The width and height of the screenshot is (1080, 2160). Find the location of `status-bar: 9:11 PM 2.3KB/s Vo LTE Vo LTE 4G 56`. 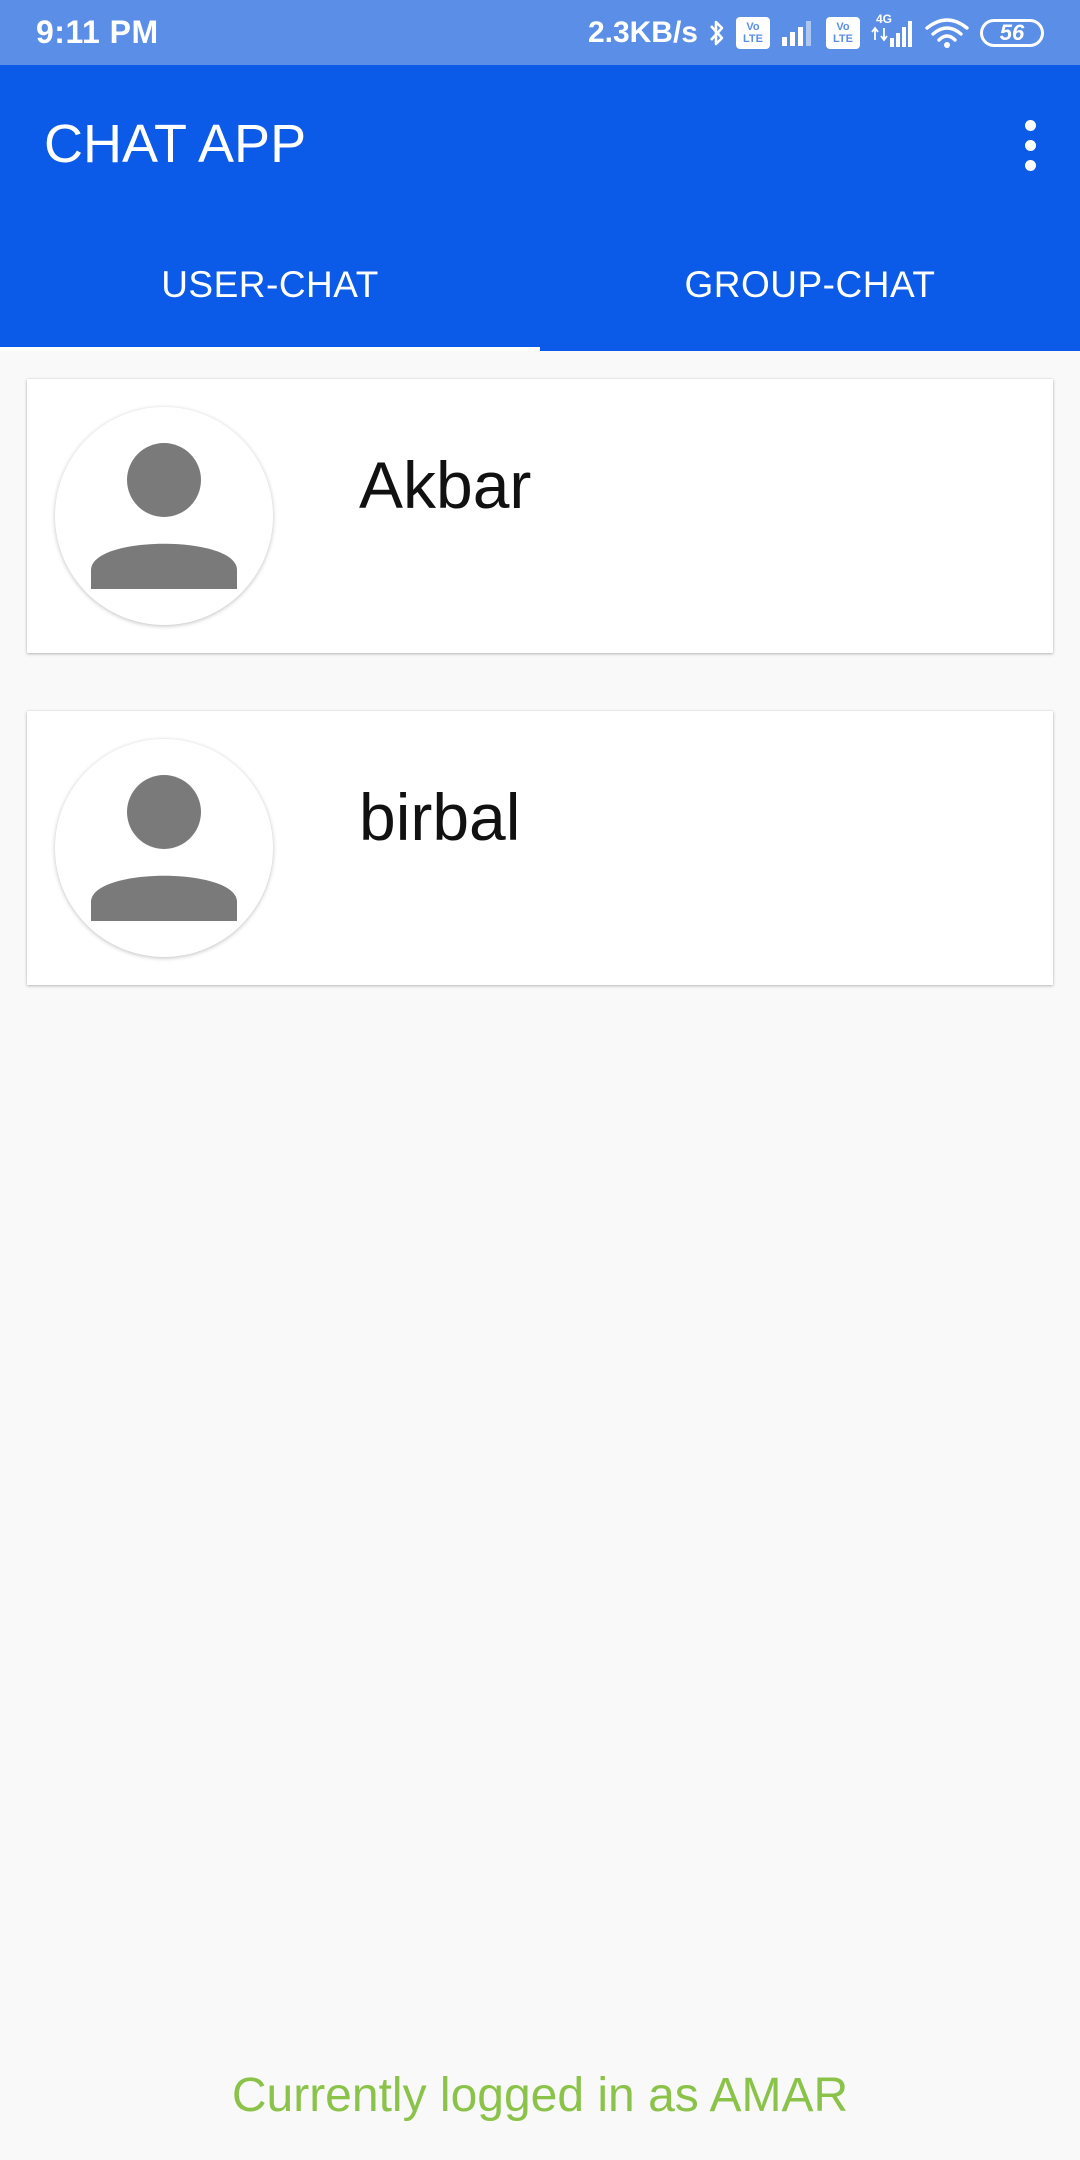

status-bar: 9:11 PM 2.3KB/s Vo LTE Vo LTE 4G 56 is located at coordinates (540, 32).